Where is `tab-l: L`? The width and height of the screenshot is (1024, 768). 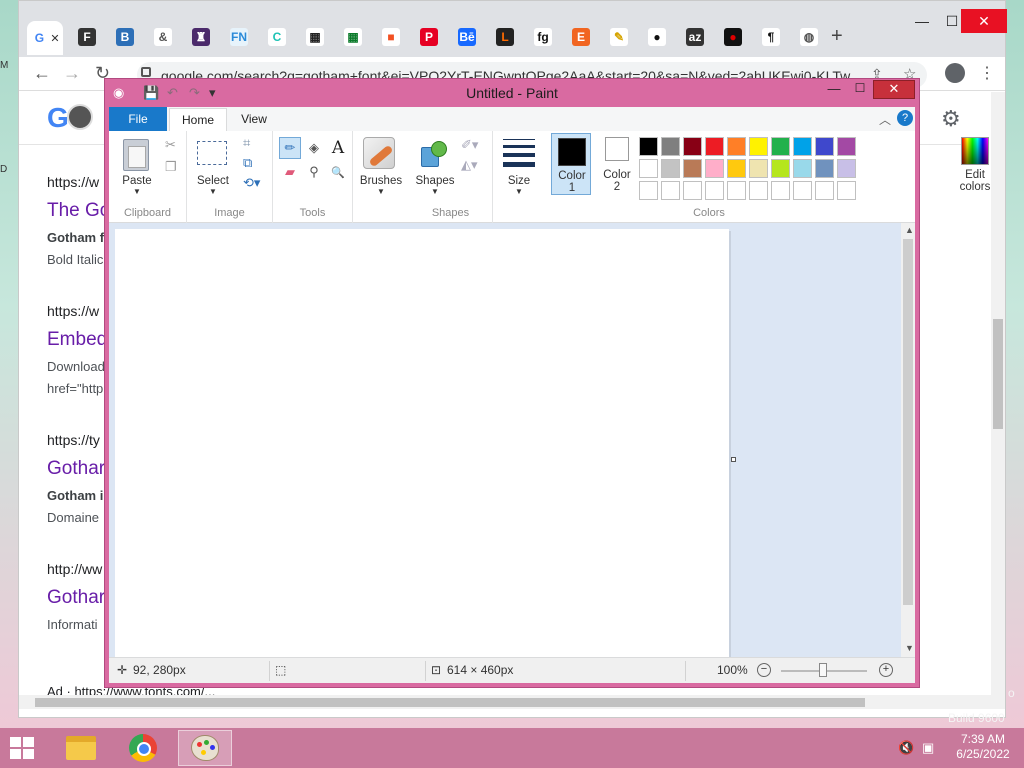 tab-l: L is located at coordinates (505, 37).